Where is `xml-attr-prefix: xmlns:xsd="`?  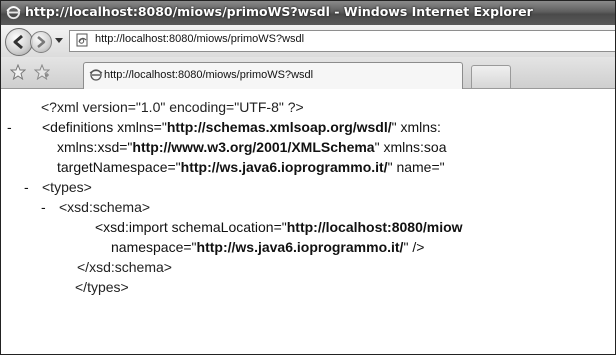 xml-attr-prefix: xmlns:xsd=" is located at coordinates (95, 147).